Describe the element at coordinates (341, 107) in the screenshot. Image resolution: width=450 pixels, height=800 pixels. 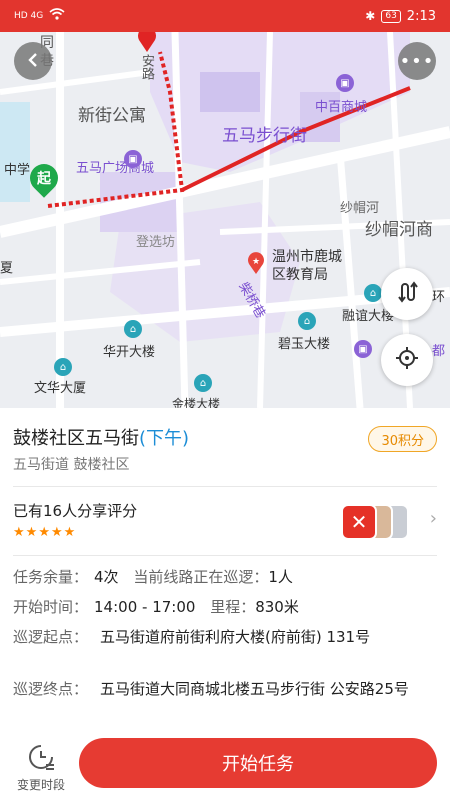
I see `map-label: 中百商城` at that location.